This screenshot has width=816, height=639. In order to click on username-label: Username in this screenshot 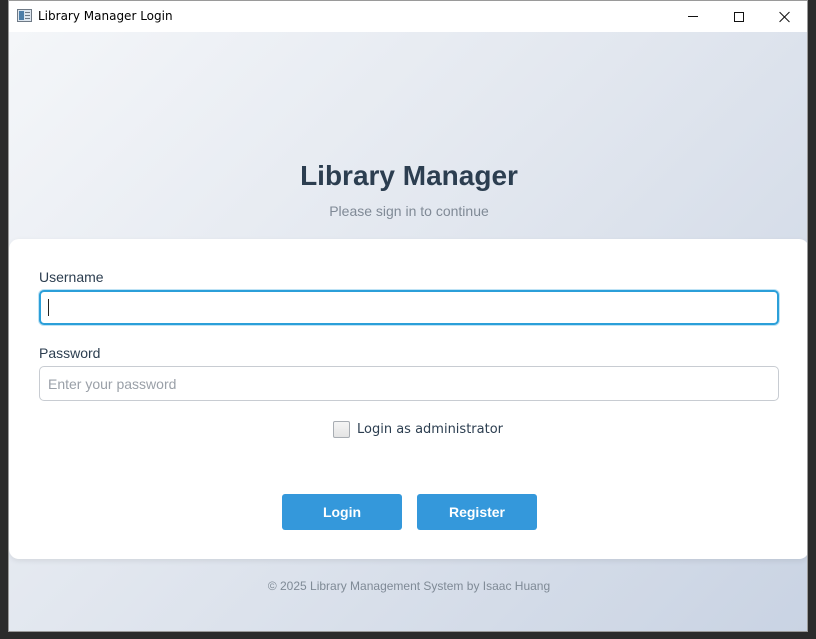, I will do `click(71, 277)`.